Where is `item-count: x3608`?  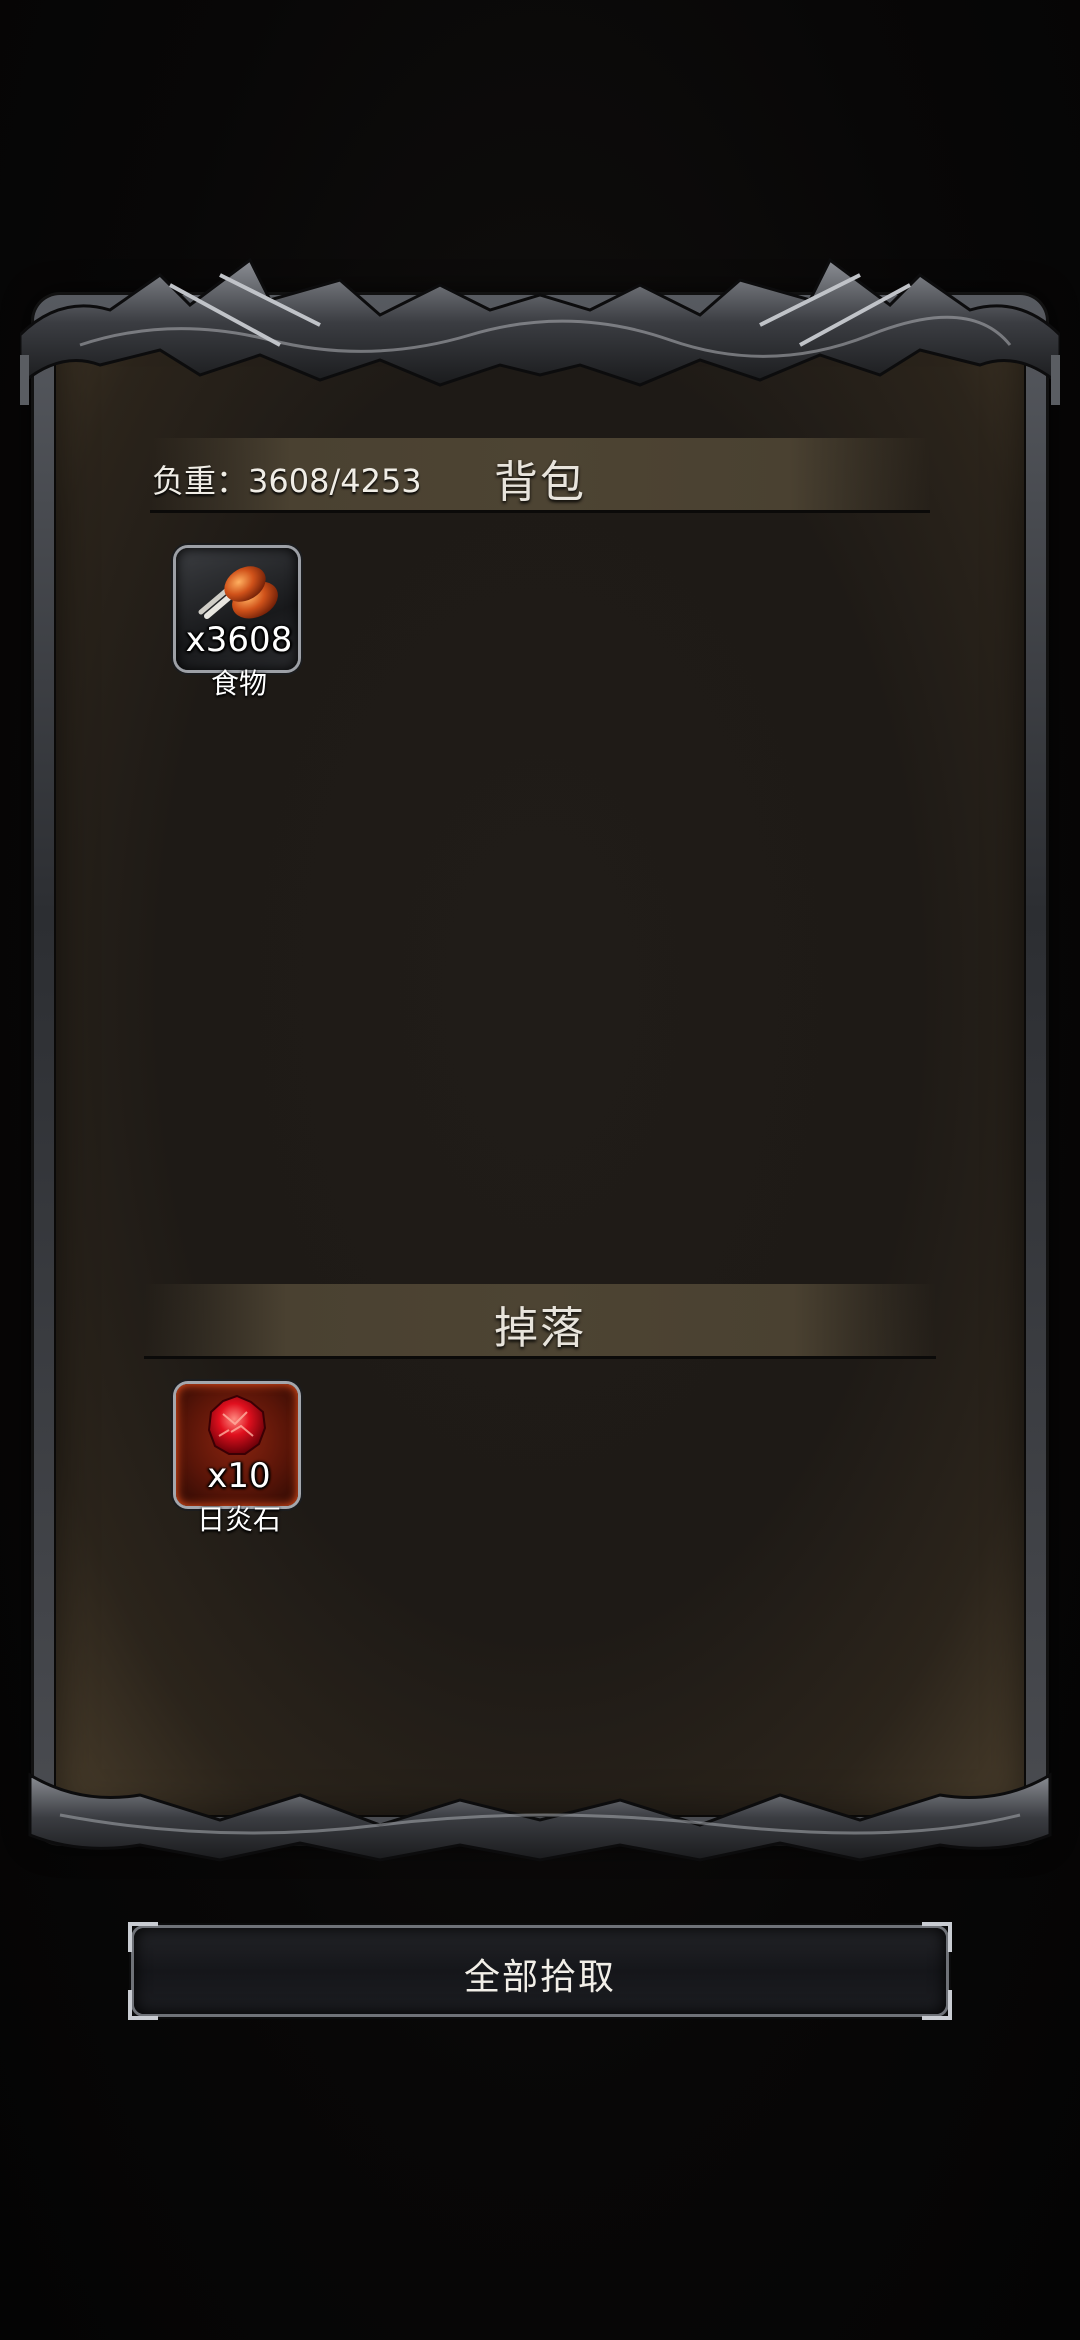
item-count: x3608 is located at coordinates (239, 640).